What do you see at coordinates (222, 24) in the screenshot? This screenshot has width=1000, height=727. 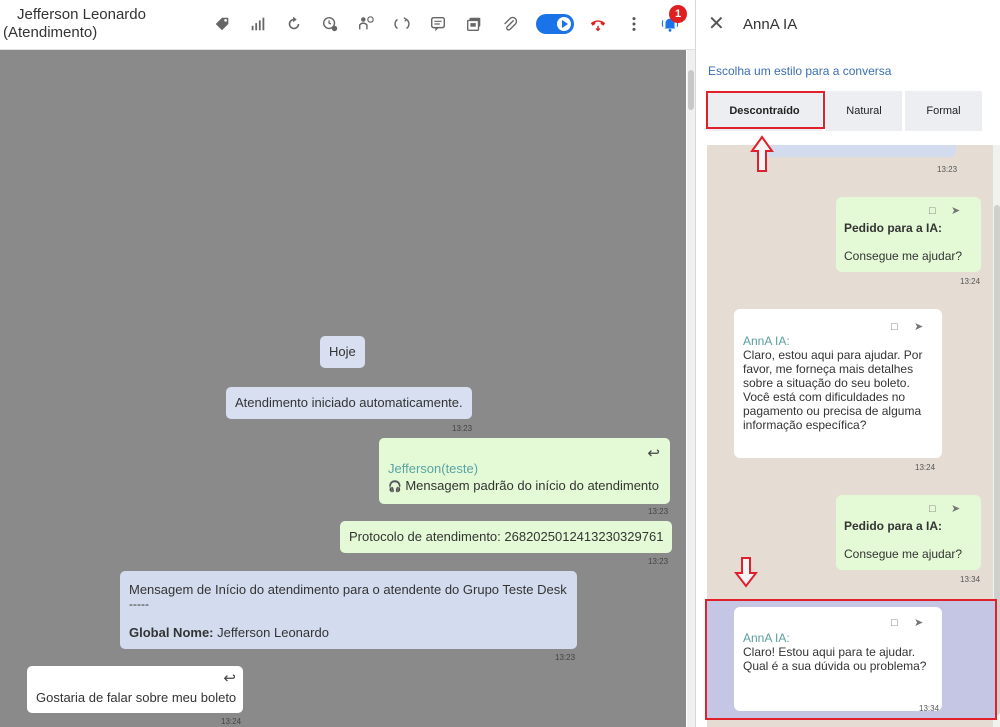 I see `tag-icon` at bounding box center [222, 24].